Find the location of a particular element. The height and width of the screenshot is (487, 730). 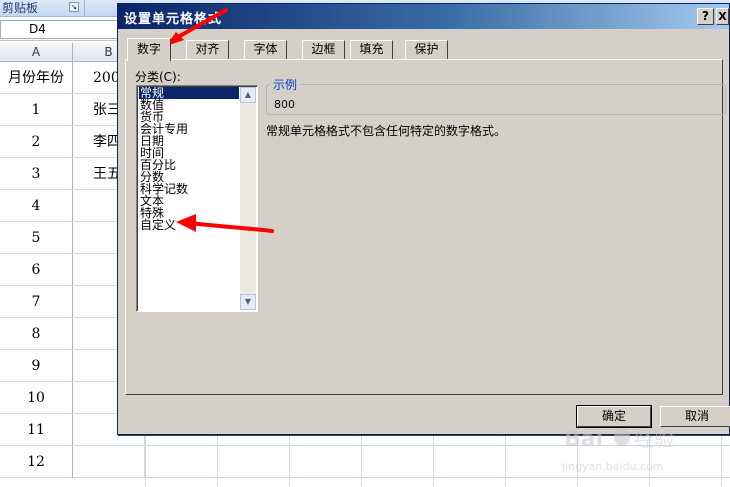

cell-a9: 8 is located at coordinates (36, 334).